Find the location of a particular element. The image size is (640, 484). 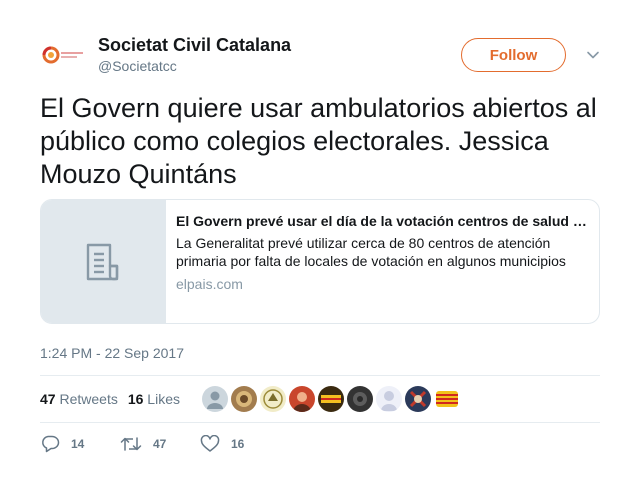

heart-icon is located at coordinates (210, 443).